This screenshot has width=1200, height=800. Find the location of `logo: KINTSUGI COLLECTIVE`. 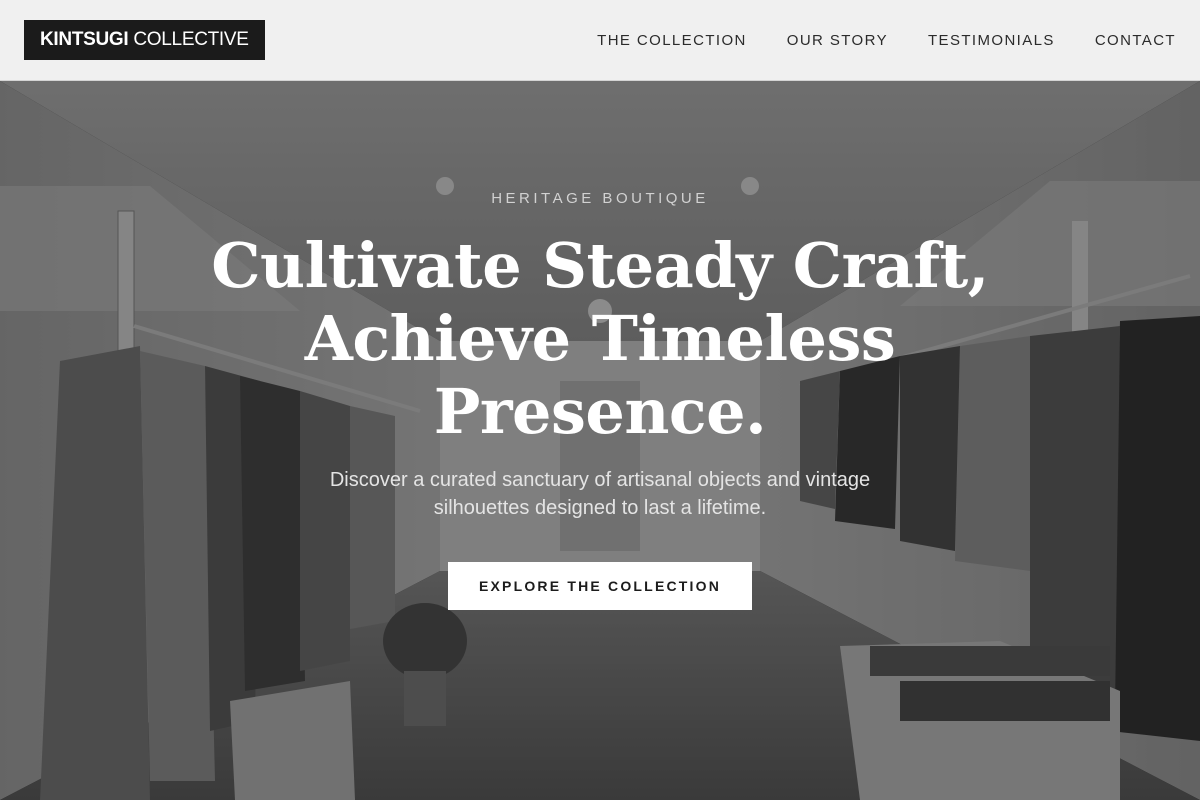

logo: KINTSUGI COLLECTIVE is located at coordinates (144, 40).